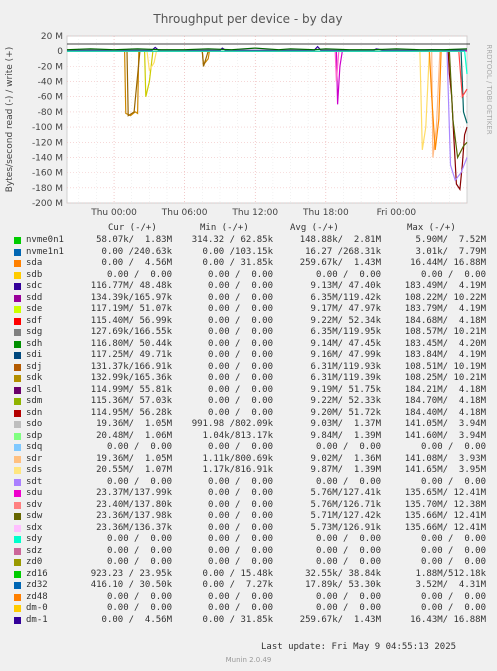 The height and width of the screenshot is (671, 497). Describe the element at coordinates (134, 424) in the screenshot. I see `legend-cur: 19.36M/ 1.05M` at that location.